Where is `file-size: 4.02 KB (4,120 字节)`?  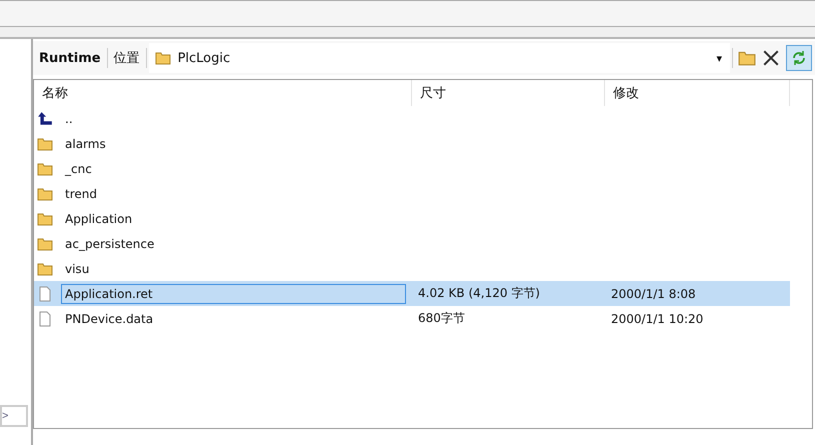 file-size: 4.02 KB (4,120 字节) is located at coordinates (479, 293).